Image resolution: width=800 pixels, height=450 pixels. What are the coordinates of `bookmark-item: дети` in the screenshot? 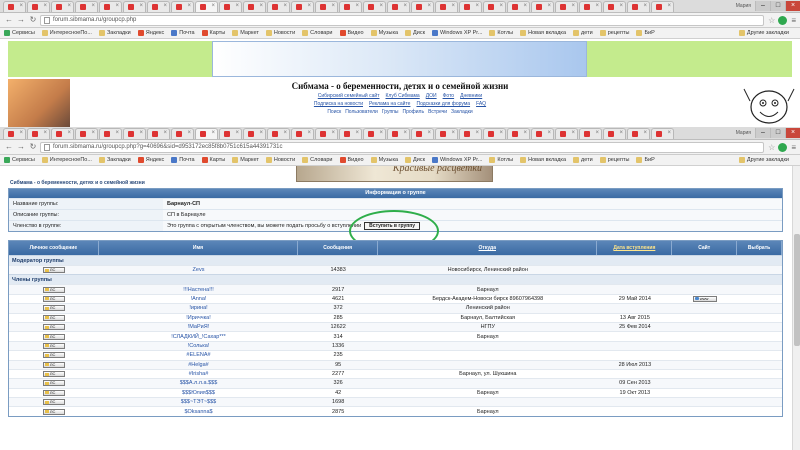 It's located at (583, 160).